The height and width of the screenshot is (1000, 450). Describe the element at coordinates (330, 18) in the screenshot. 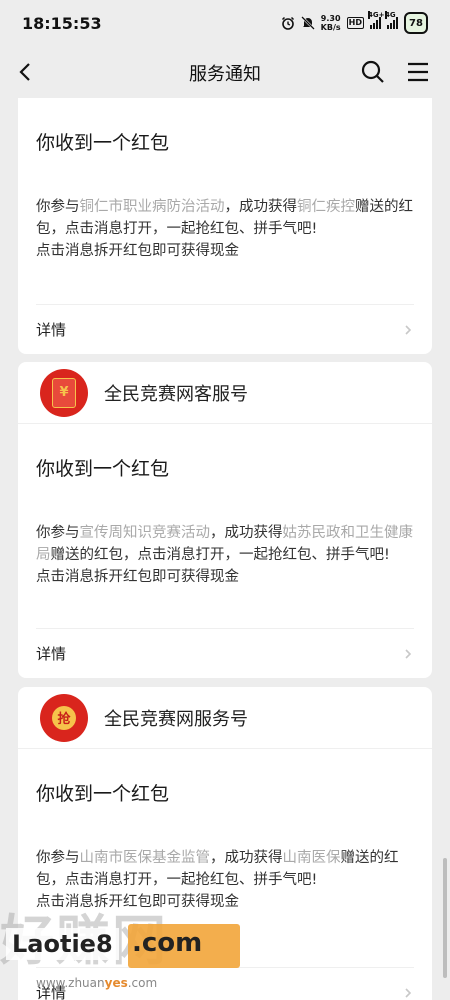

I see `net-speed-value: 9.30` at that location.